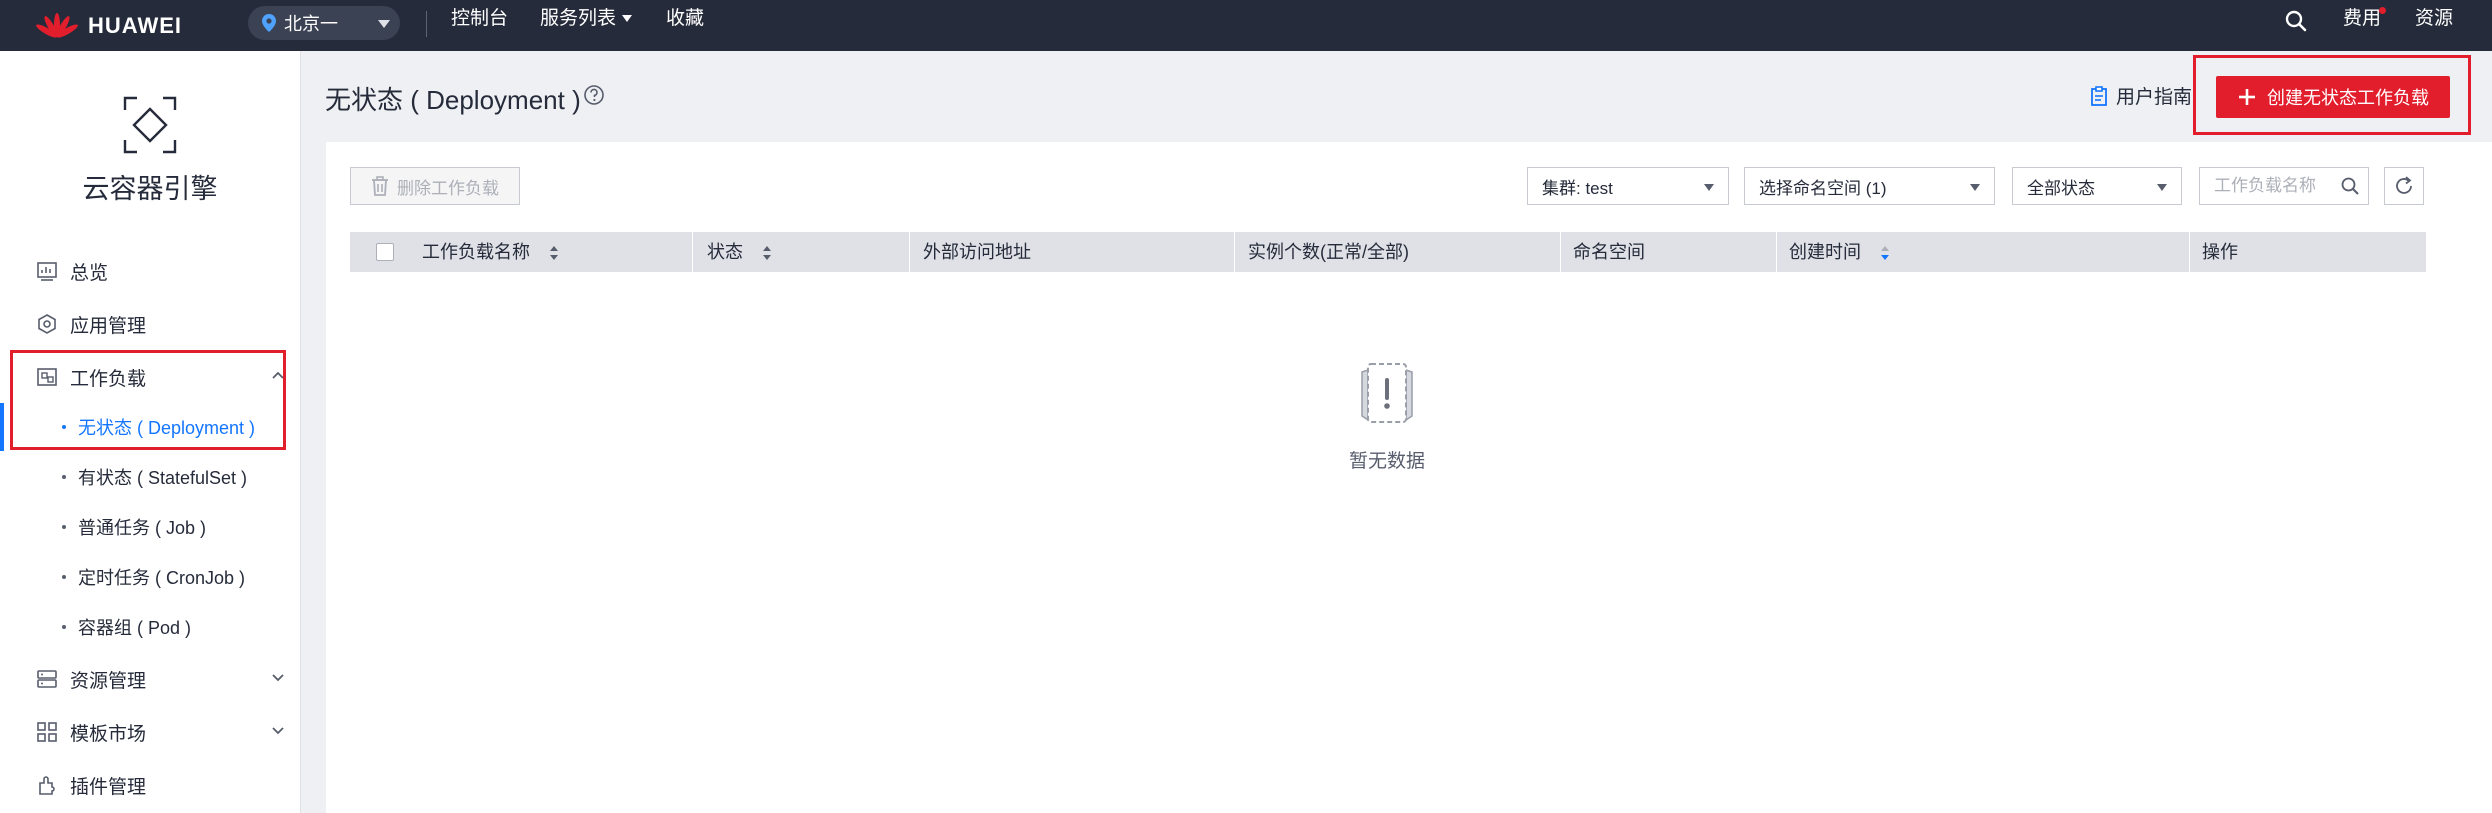 This screenshot has height=813, width=2492. Describe the element at coordinates (1328, 252) in the screenshot. I see `column-header-instances: 实例个数(正常/全部)` at that location.